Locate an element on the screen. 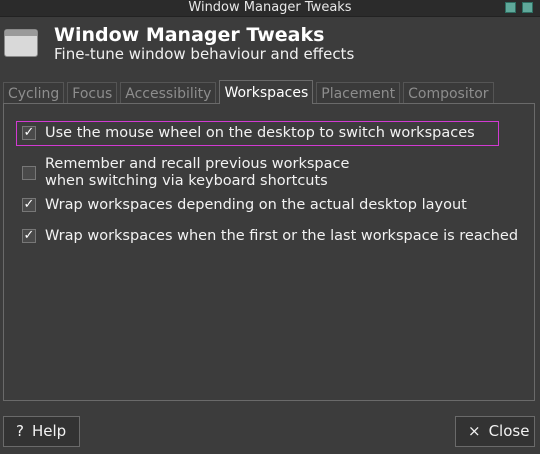 The width and height of the screenshot is (540, 454). maximize-button is located at coordinates (527, 7).